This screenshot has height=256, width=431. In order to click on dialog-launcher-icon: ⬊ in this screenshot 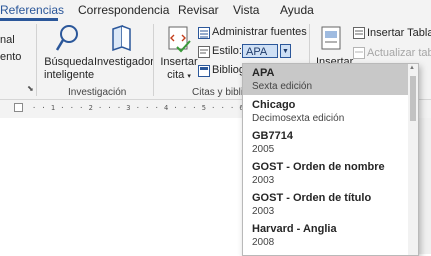, I will do `click(30, 88)`.